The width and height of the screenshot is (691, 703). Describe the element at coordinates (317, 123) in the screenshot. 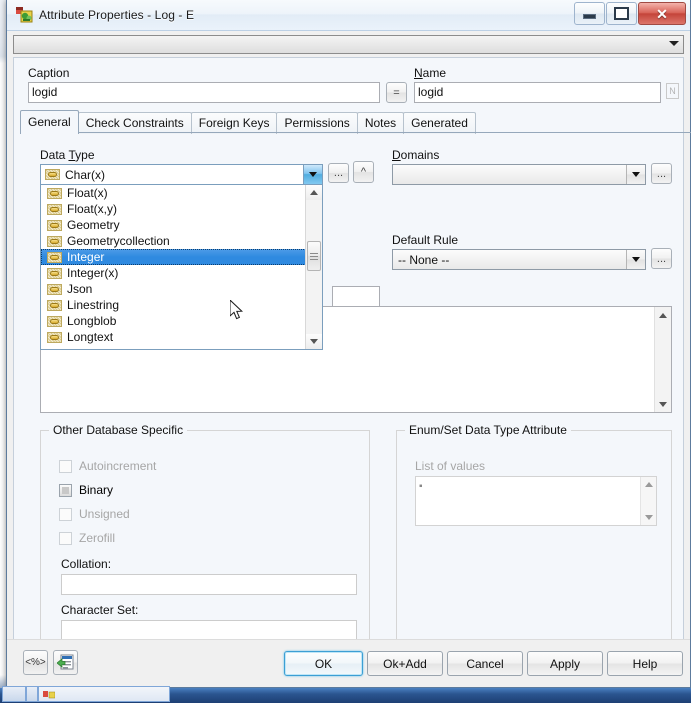

I see `tab-permissions: Permissions` at that location.